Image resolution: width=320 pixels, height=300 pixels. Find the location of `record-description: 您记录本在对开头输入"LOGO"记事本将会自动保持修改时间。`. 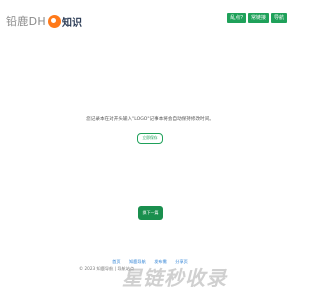

record-description: 您记录本在对开头输入"LOGO"记事本将会自动保持修改时间。 is located at coordinates (150, 119).